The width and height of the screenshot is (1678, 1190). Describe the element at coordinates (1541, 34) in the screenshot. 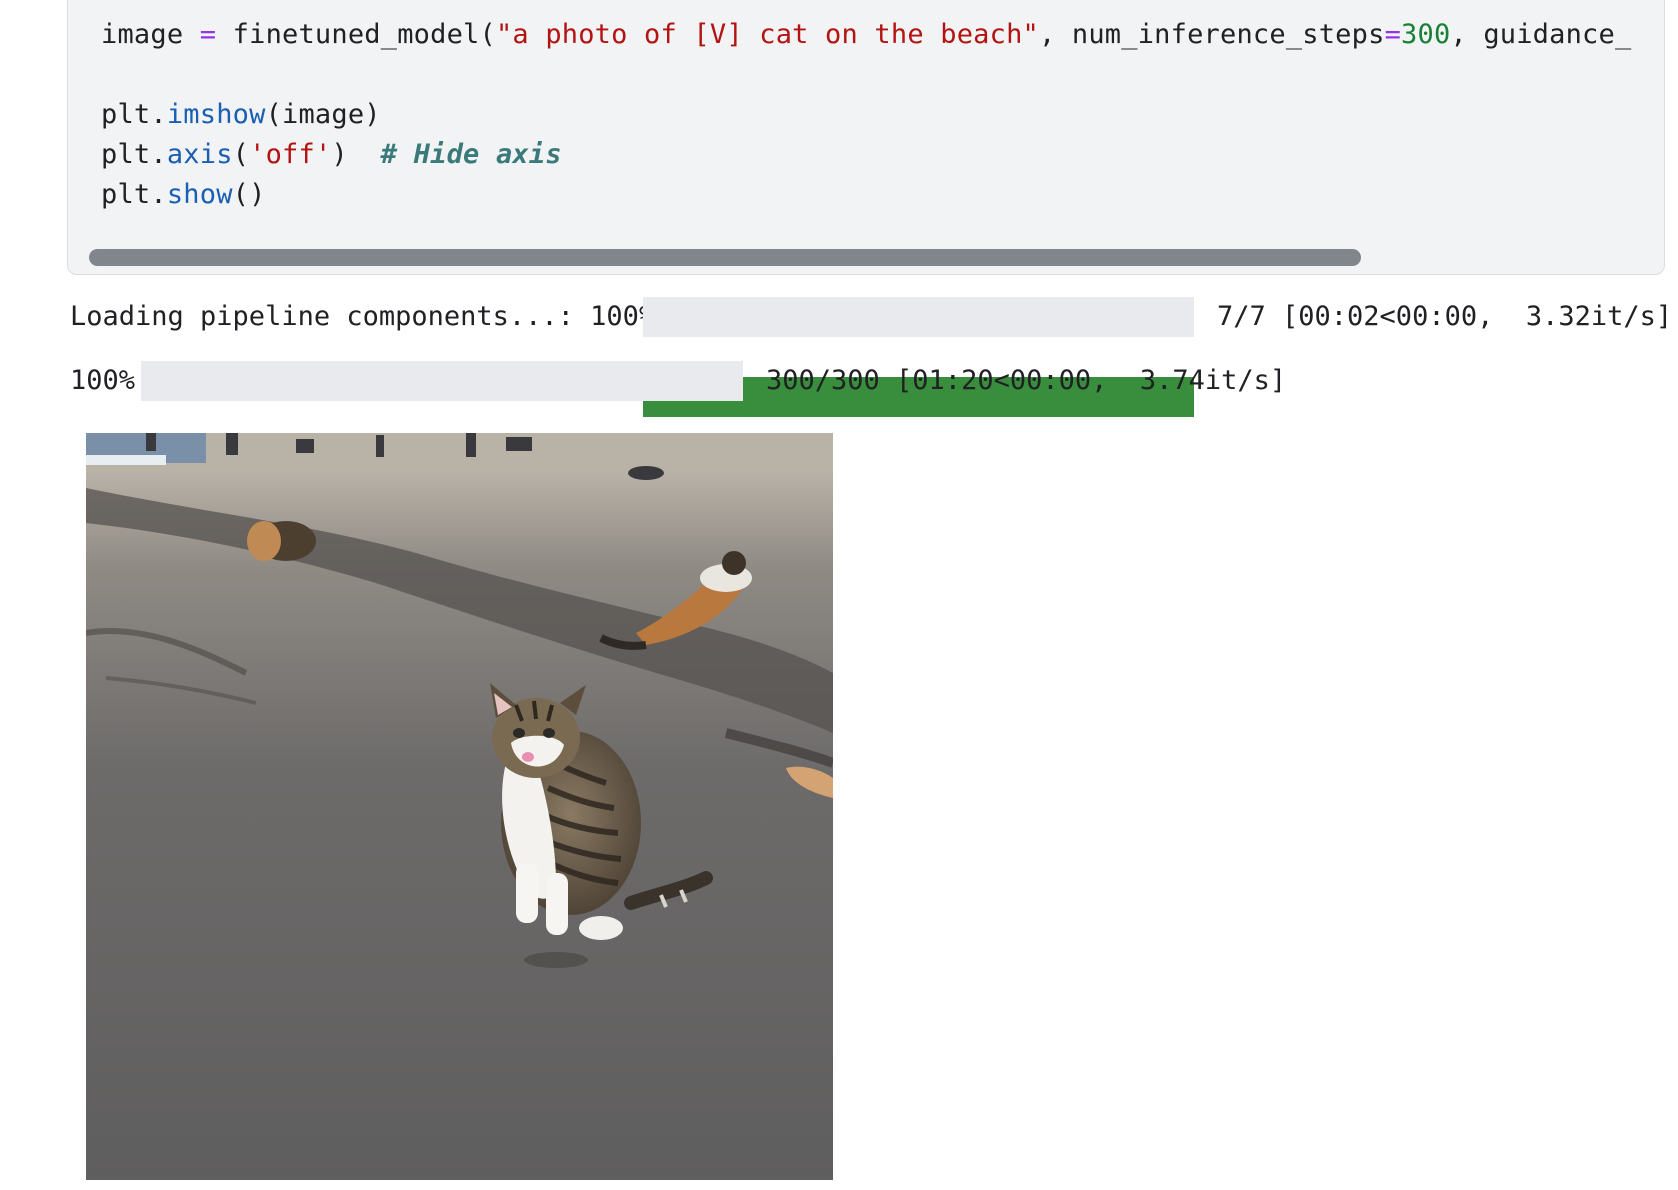

I see `code-token: , guidance_` at that location.